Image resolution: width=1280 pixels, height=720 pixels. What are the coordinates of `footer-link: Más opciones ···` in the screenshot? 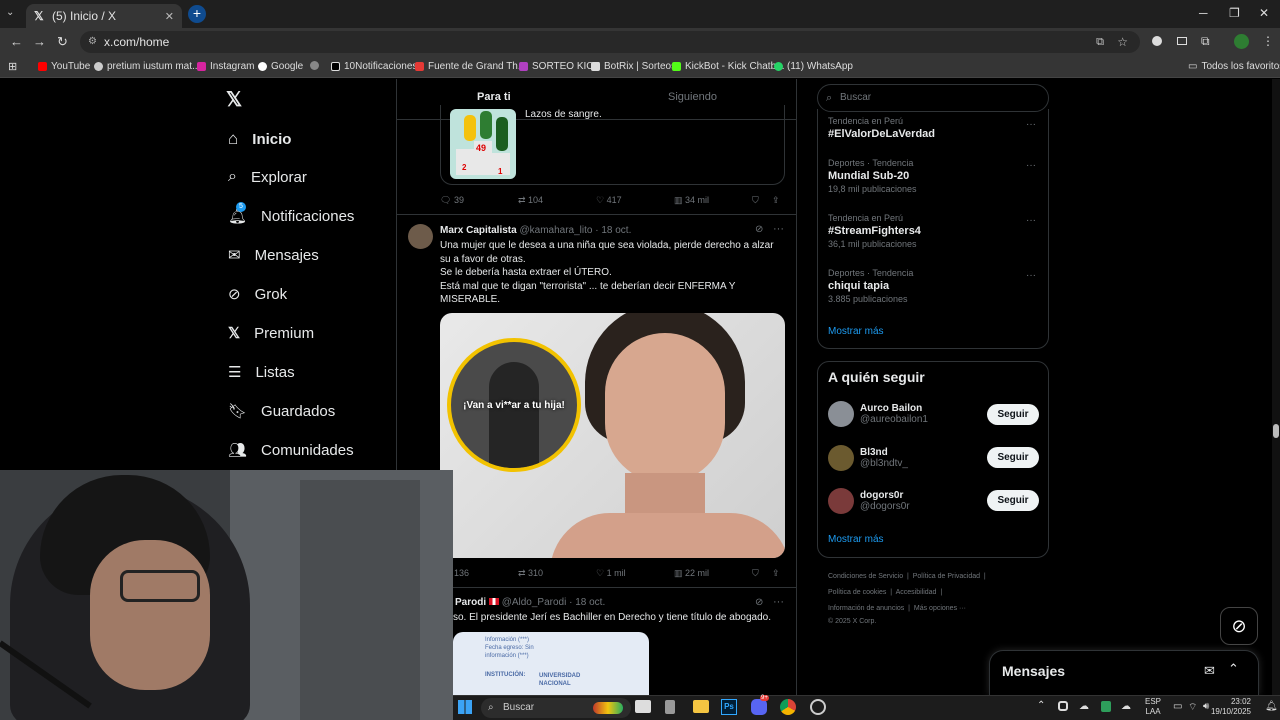 It's located at (940, 608).